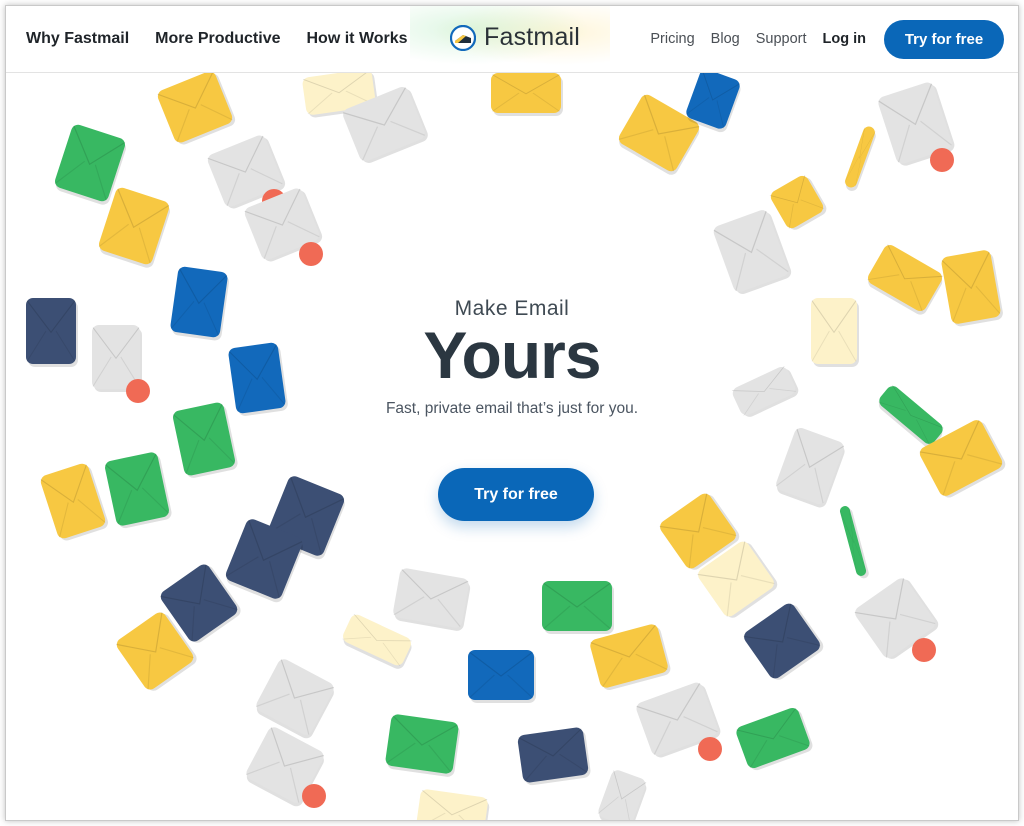  I want to click on nav-support: Support, so click(781, 39).